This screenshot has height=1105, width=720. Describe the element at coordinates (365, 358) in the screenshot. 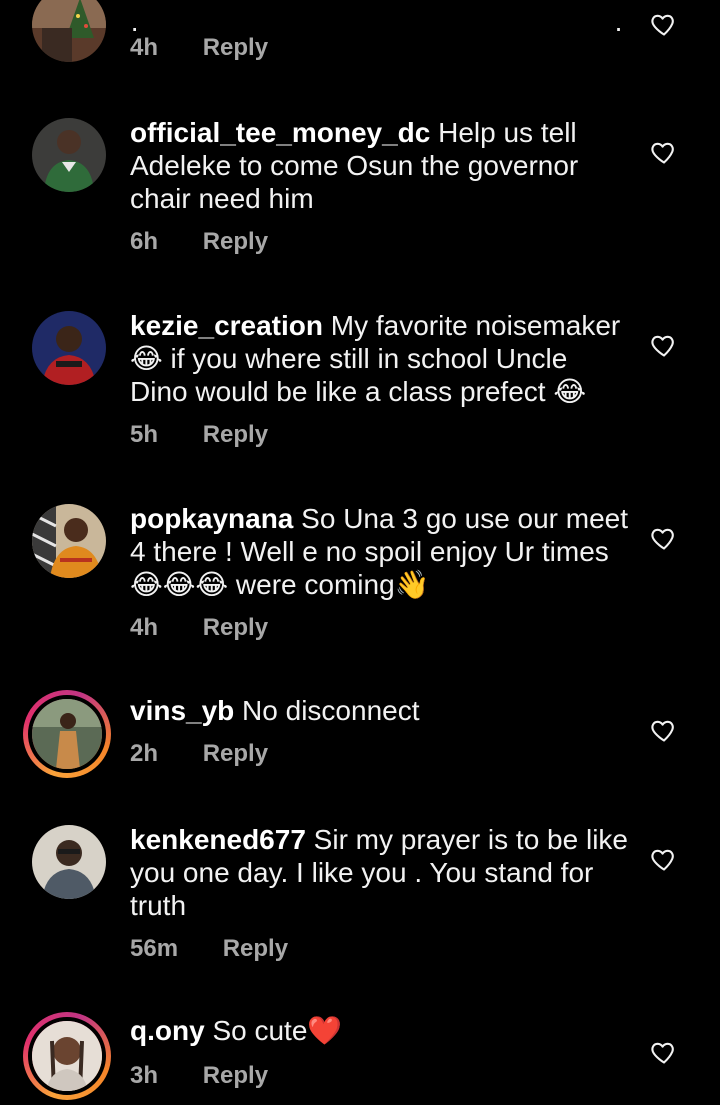

I see `comment-text-line: if you where still in school Uncle` at that location.